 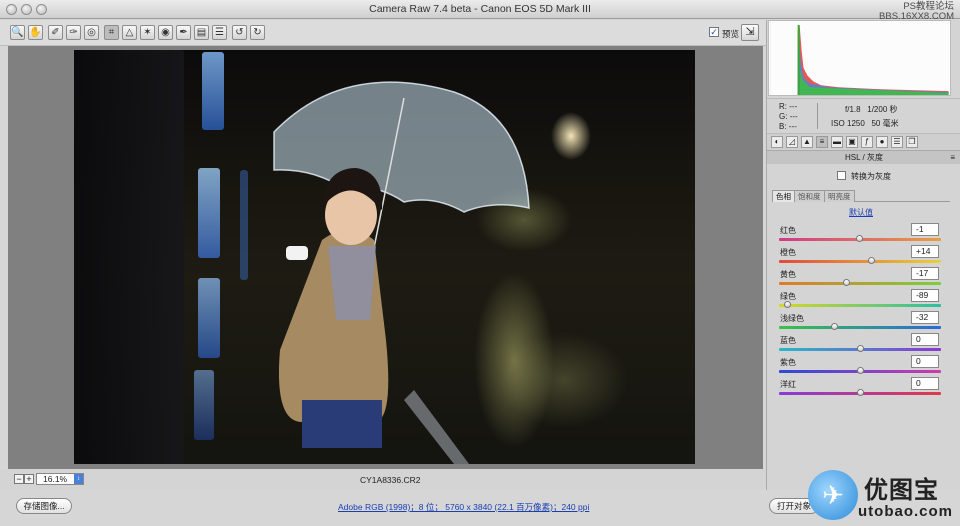 I want to click on panel-tabs: ◐ ◿ ▲ ≡ ▬ ▣ ƒ ● ☰ ❐, so click(x=863, y=142).